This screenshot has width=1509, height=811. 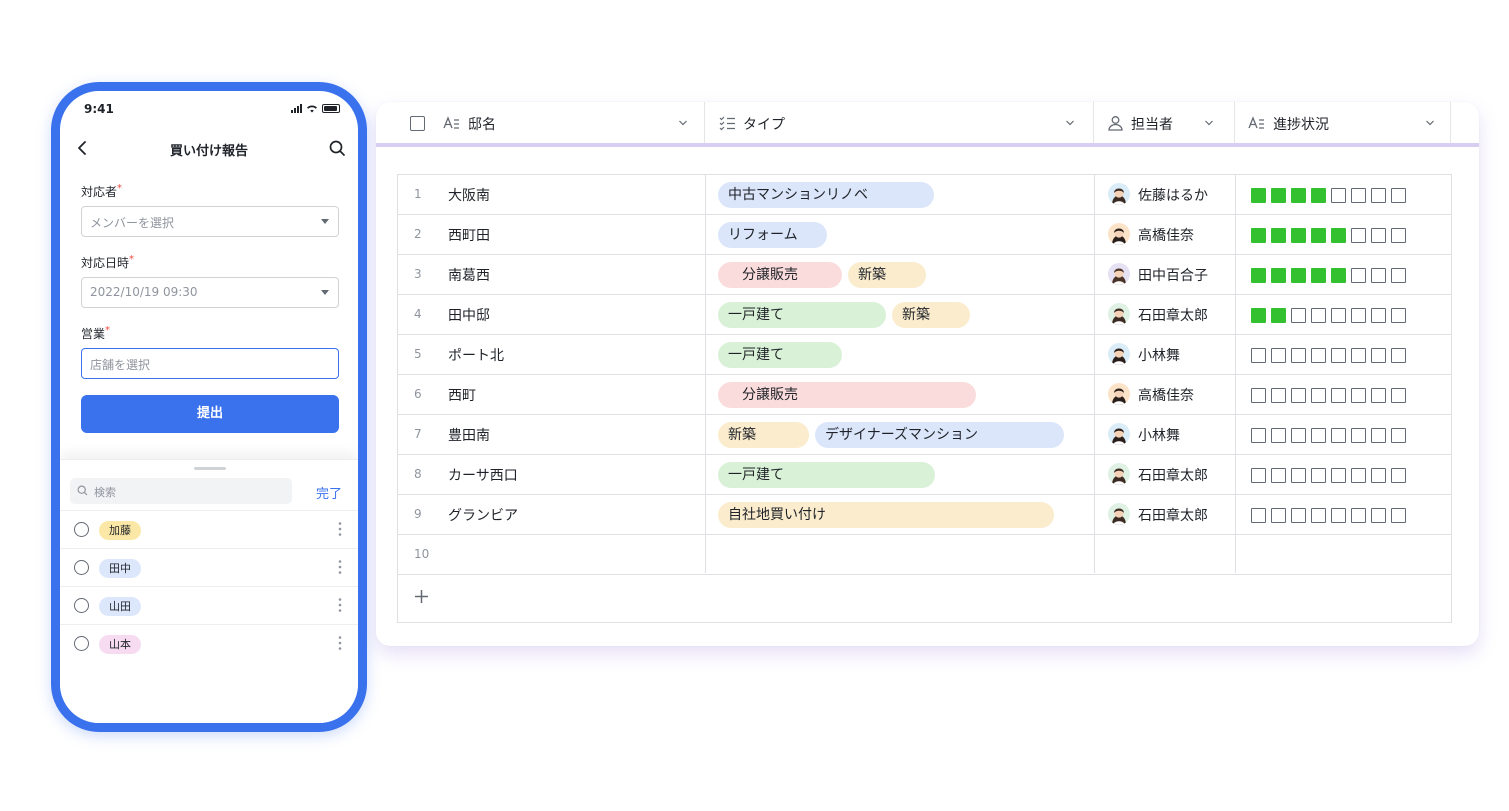 I want to click on search-icon, so click(x=337, y=148).